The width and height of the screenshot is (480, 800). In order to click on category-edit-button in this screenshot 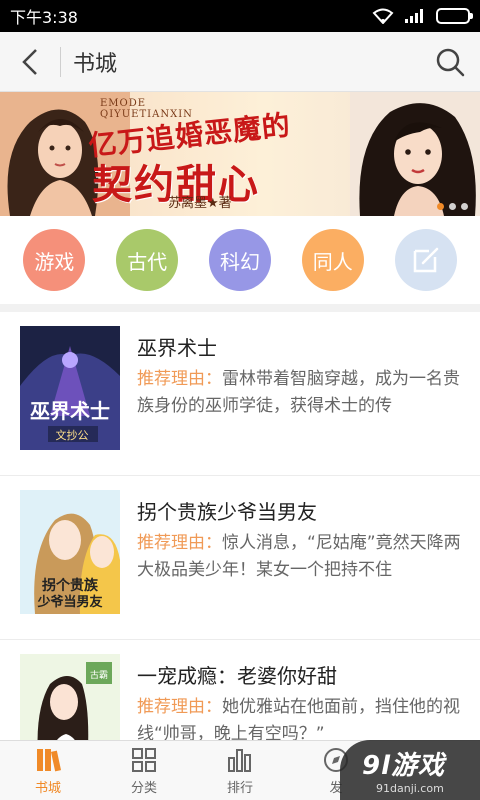, I will do `click(425, 260)`.